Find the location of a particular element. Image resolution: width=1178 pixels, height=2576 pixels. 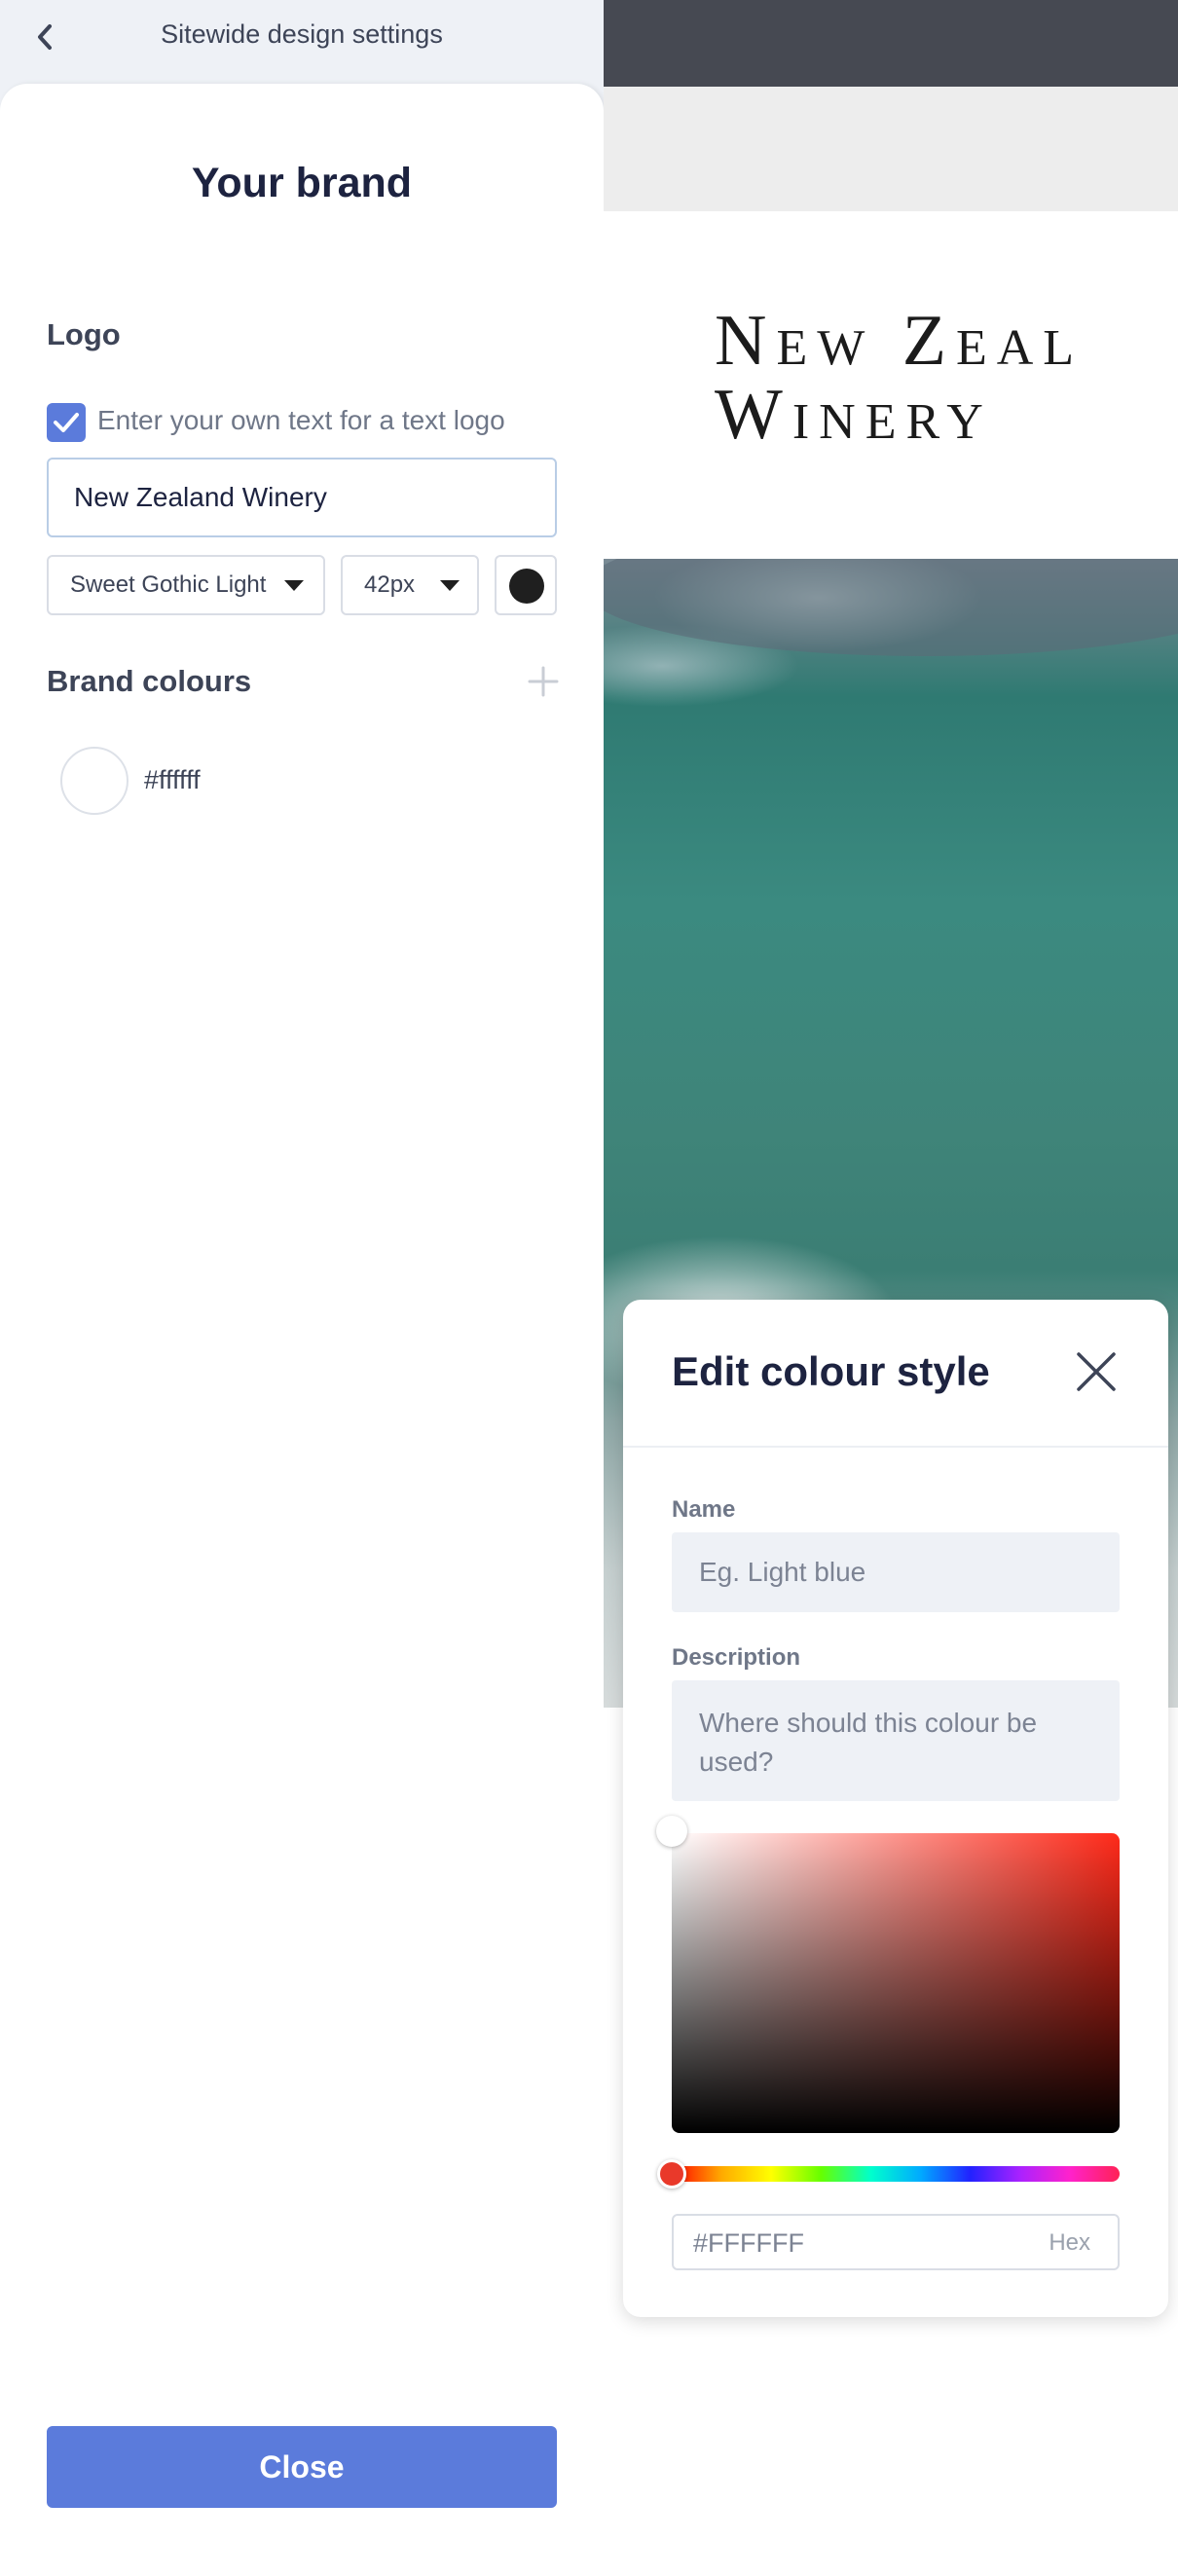

settings-header: Sitewide design settings is located at coordinates (302, 38).